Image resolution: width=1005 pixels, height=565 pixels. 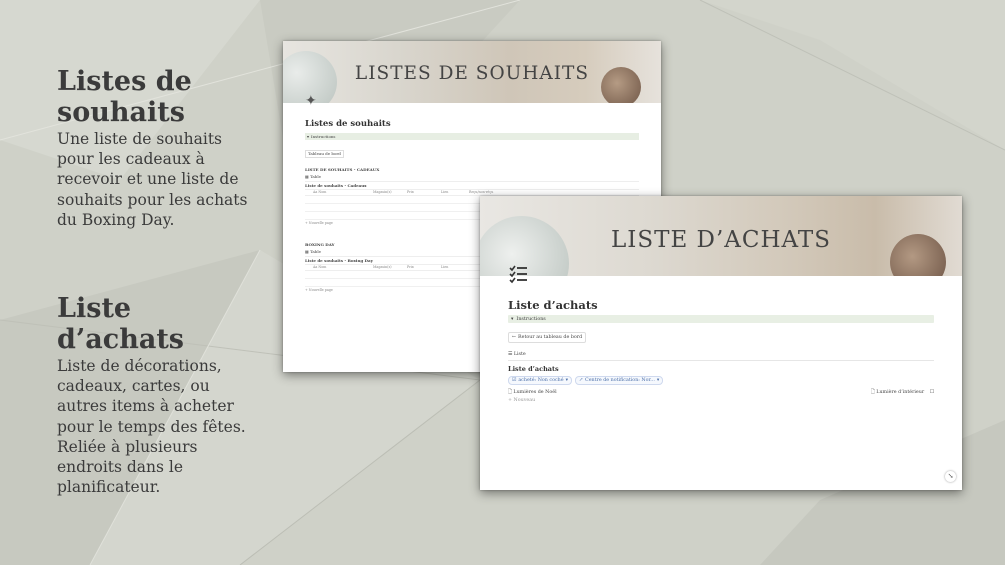 What do you see at coordinates (121, 324) in the screenshot?
I see `shopping-list-heading: Liste d’achats` at bounding box center [121, 324].